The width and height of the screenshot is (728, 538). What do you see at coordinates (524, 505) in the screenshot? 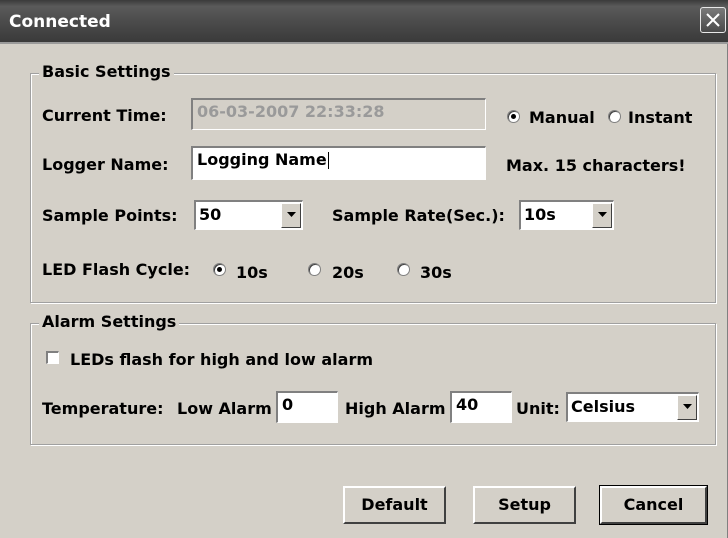
I see `setup-button: Setup` at bounding box center [524, 505].